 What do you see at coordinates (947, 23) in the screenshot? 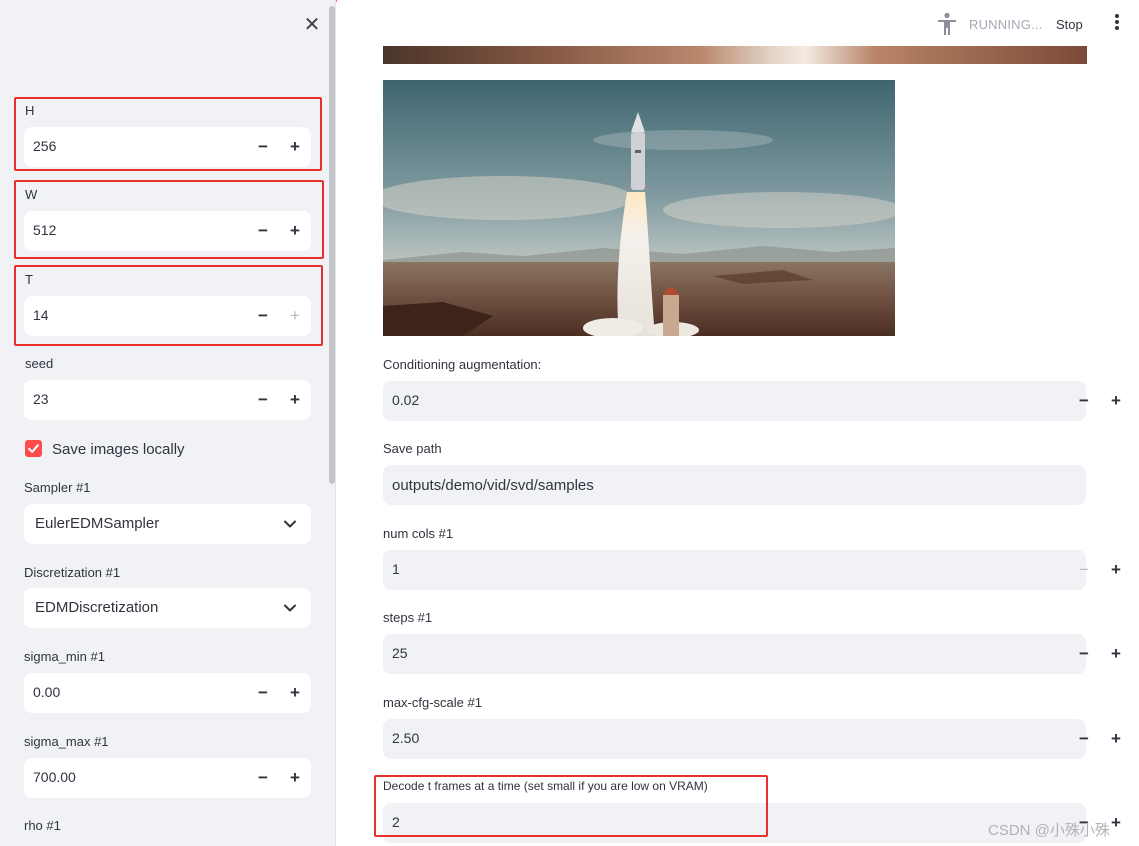
I see `running-person-icon` at bounding box center [947, 23].